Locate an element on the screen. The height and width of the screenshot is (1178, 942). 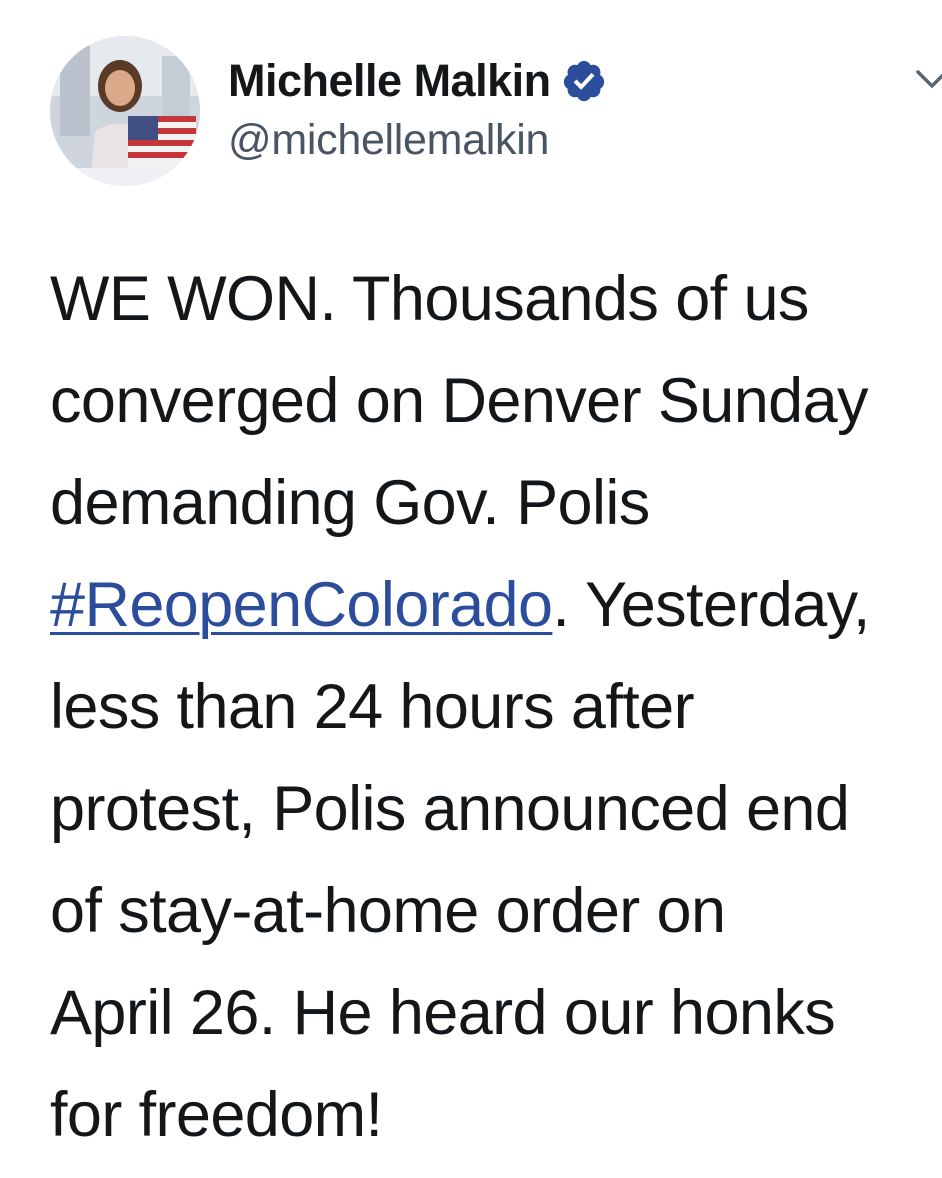
tweet-text-line: less than 24 hours after is located at coordinates (372, 707).